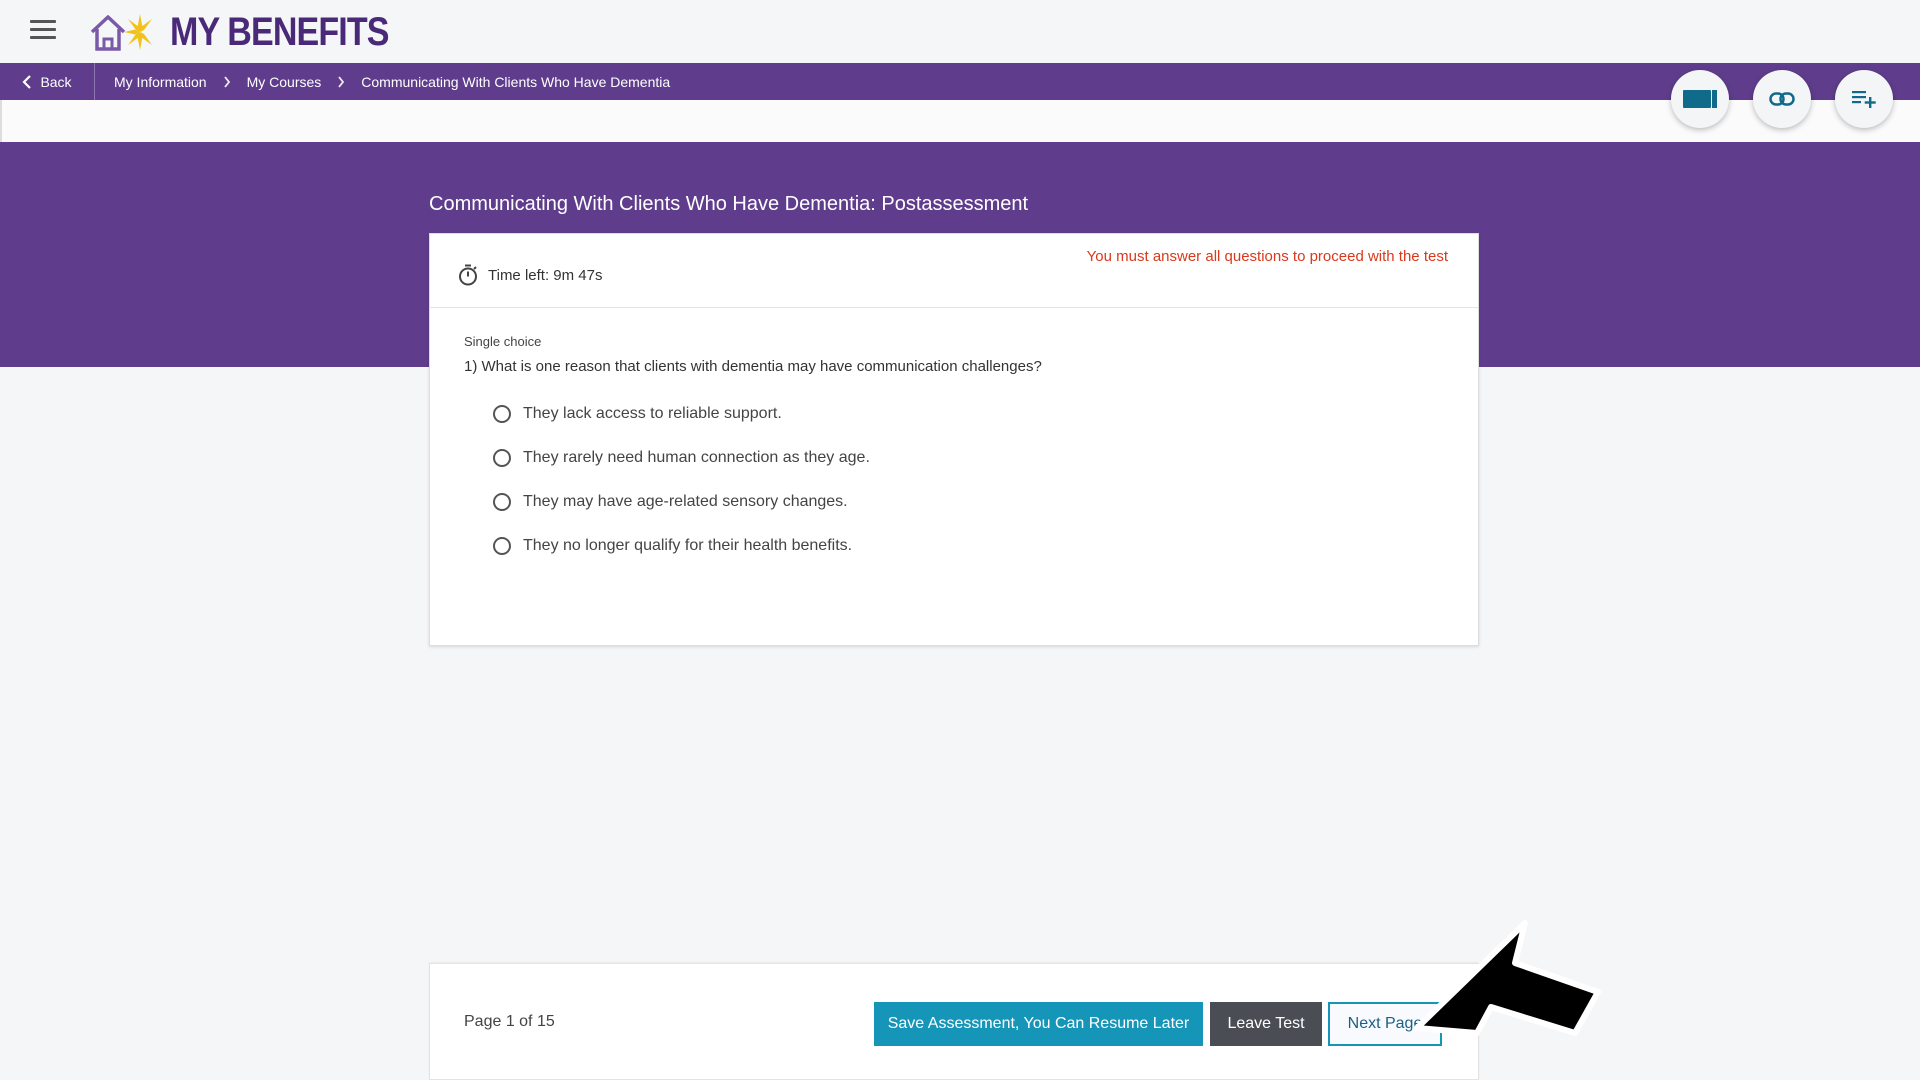 This screenshot has width=1920, height=1080. I want to click on app-title: MY BENEFITS, so click(279, 31).